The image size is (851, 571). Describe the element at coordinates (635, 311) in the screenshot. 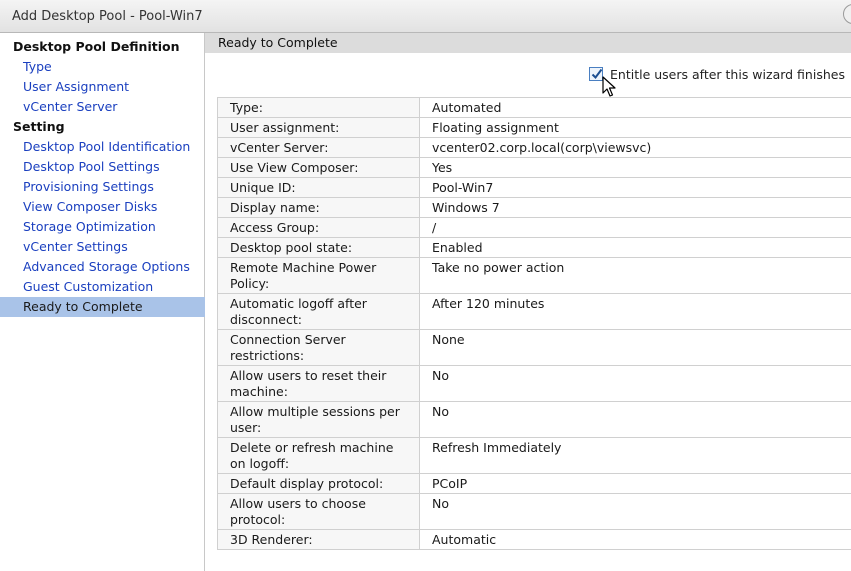

I see `summary-value: After 120 minutes` at that location.